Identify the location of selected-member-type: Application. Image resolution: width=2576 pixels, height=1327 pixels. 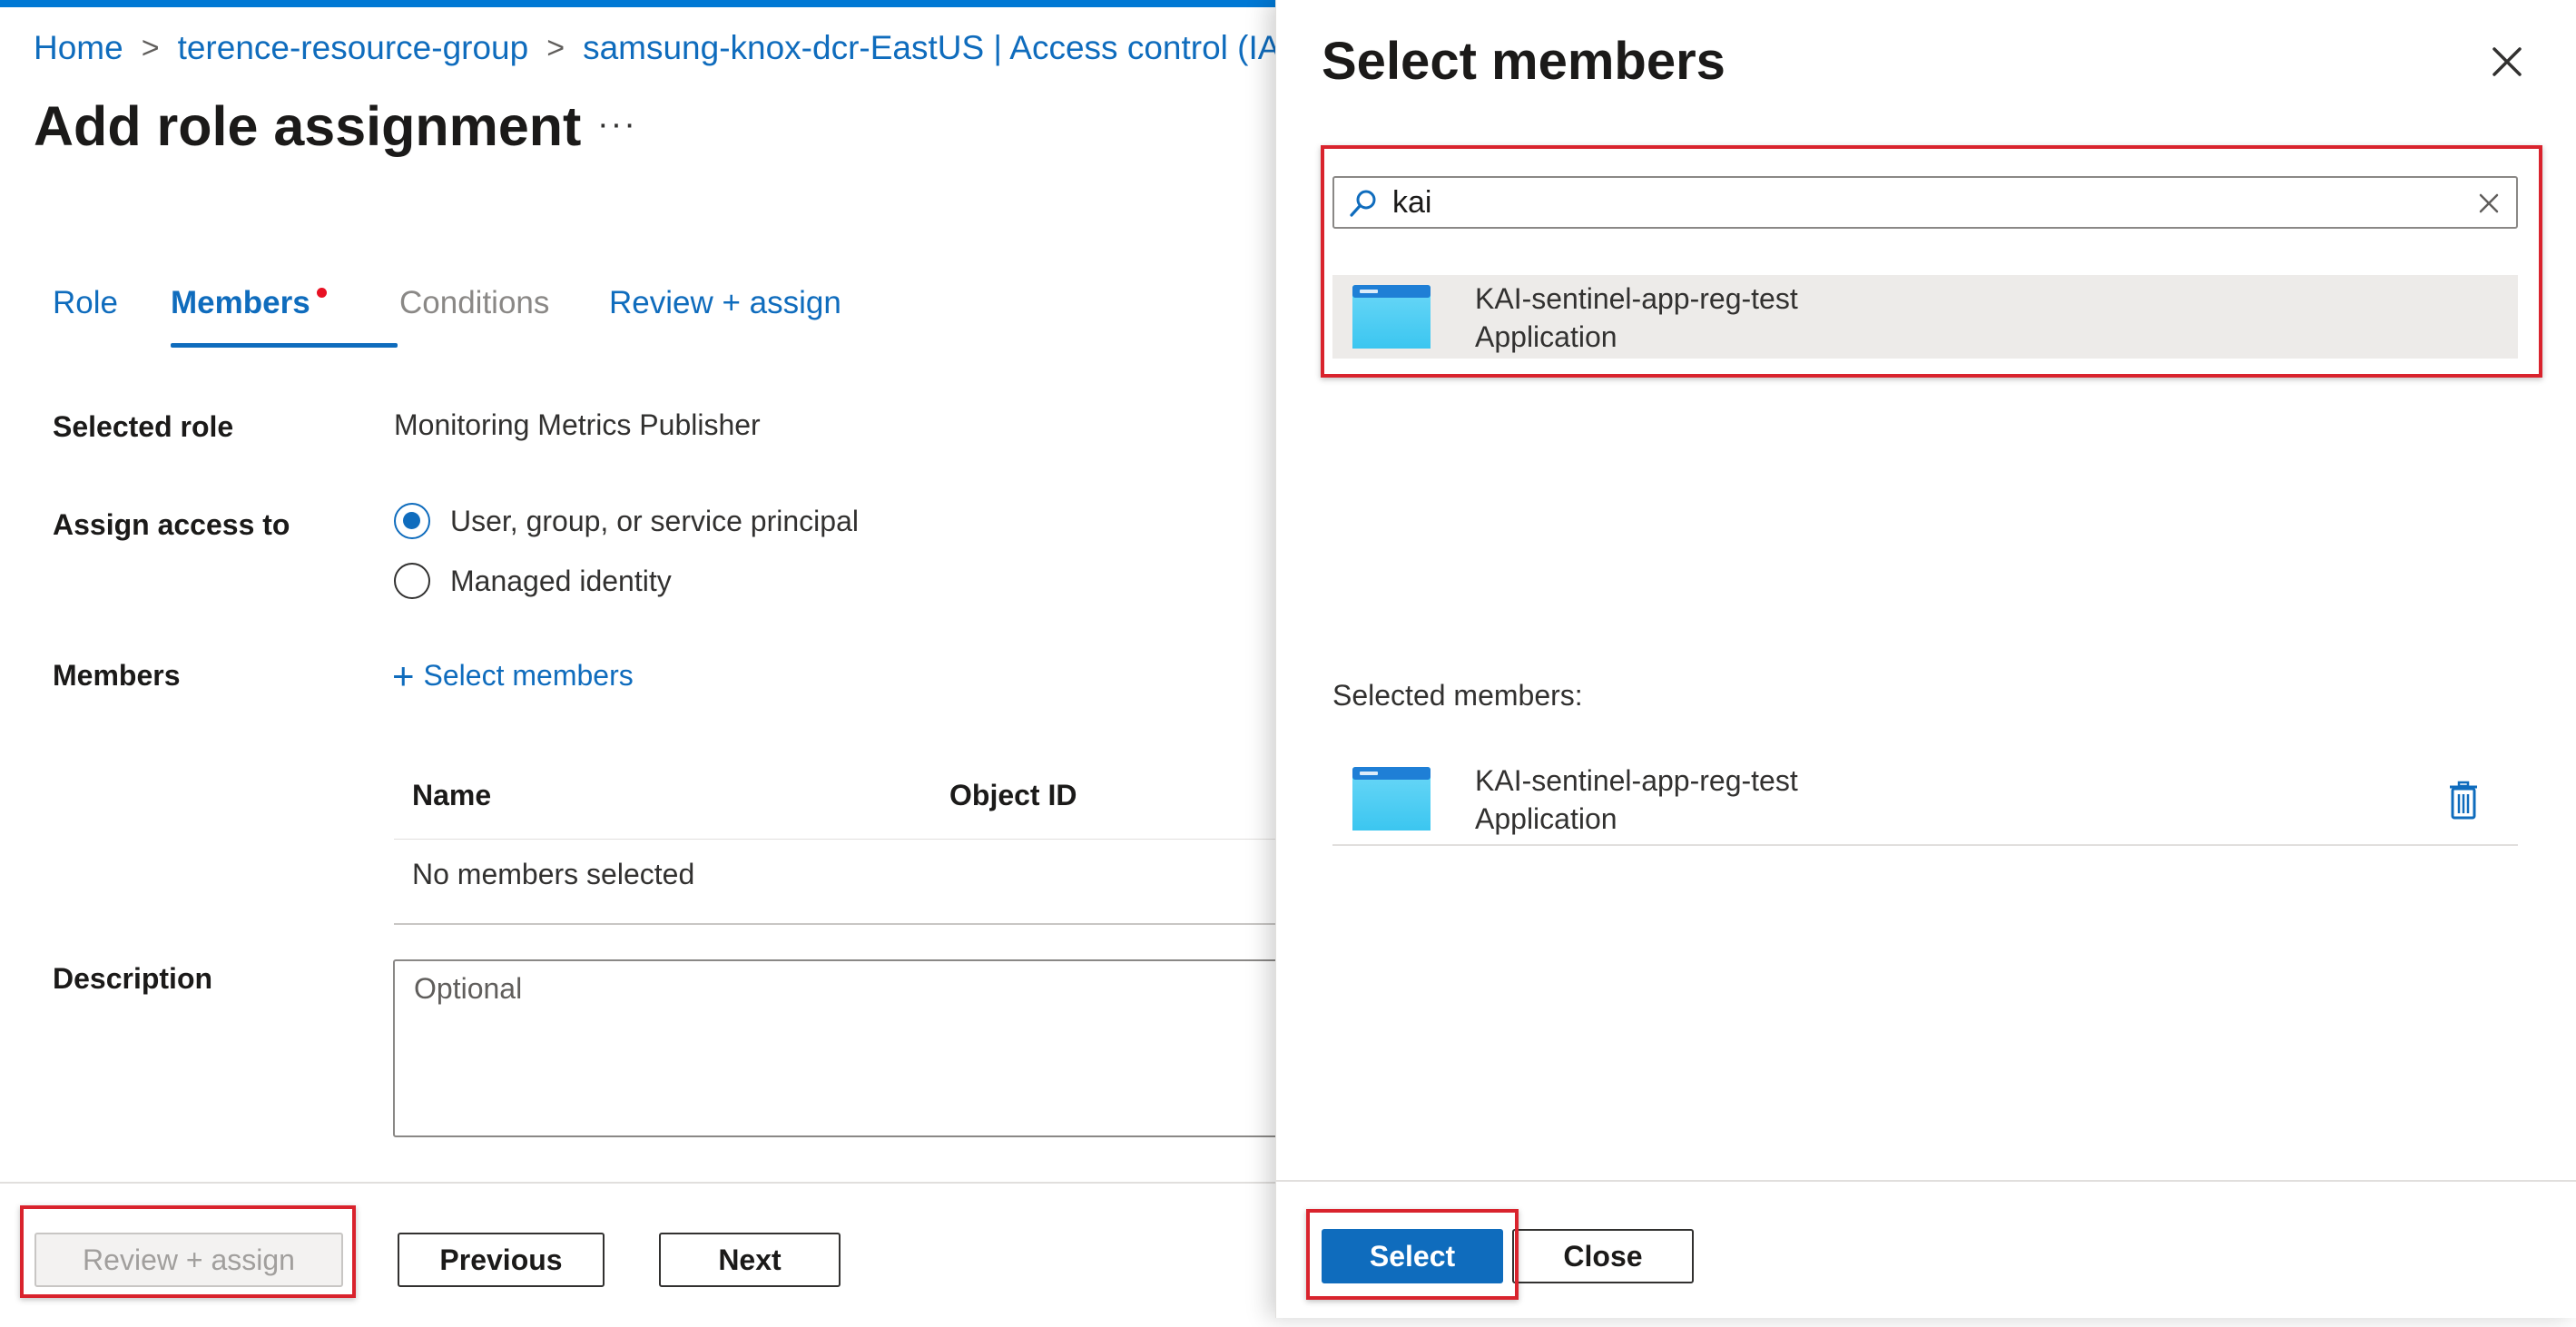
(1546, 818).